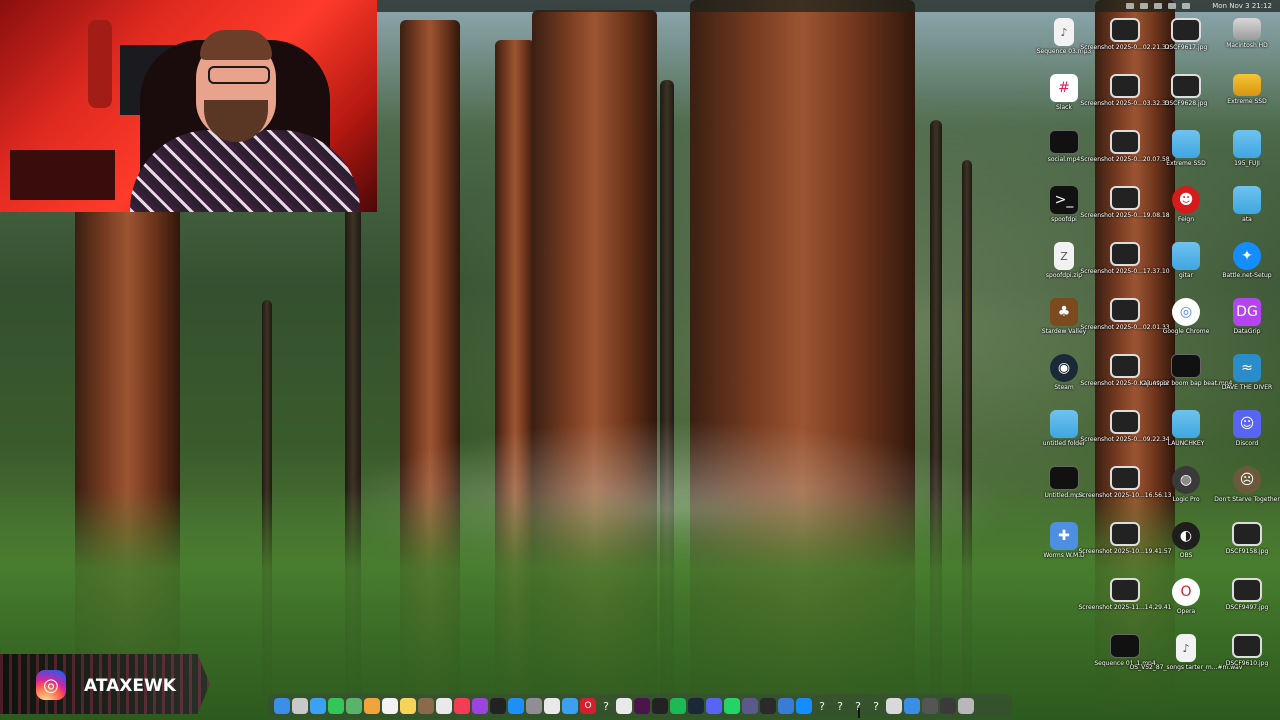 The image size is (1280, 720). What do you see at coordinates (1186, 499) in the screenshot?
I see `desktop-icon-label: Logic Pro` at bounding box center [1186, 499].